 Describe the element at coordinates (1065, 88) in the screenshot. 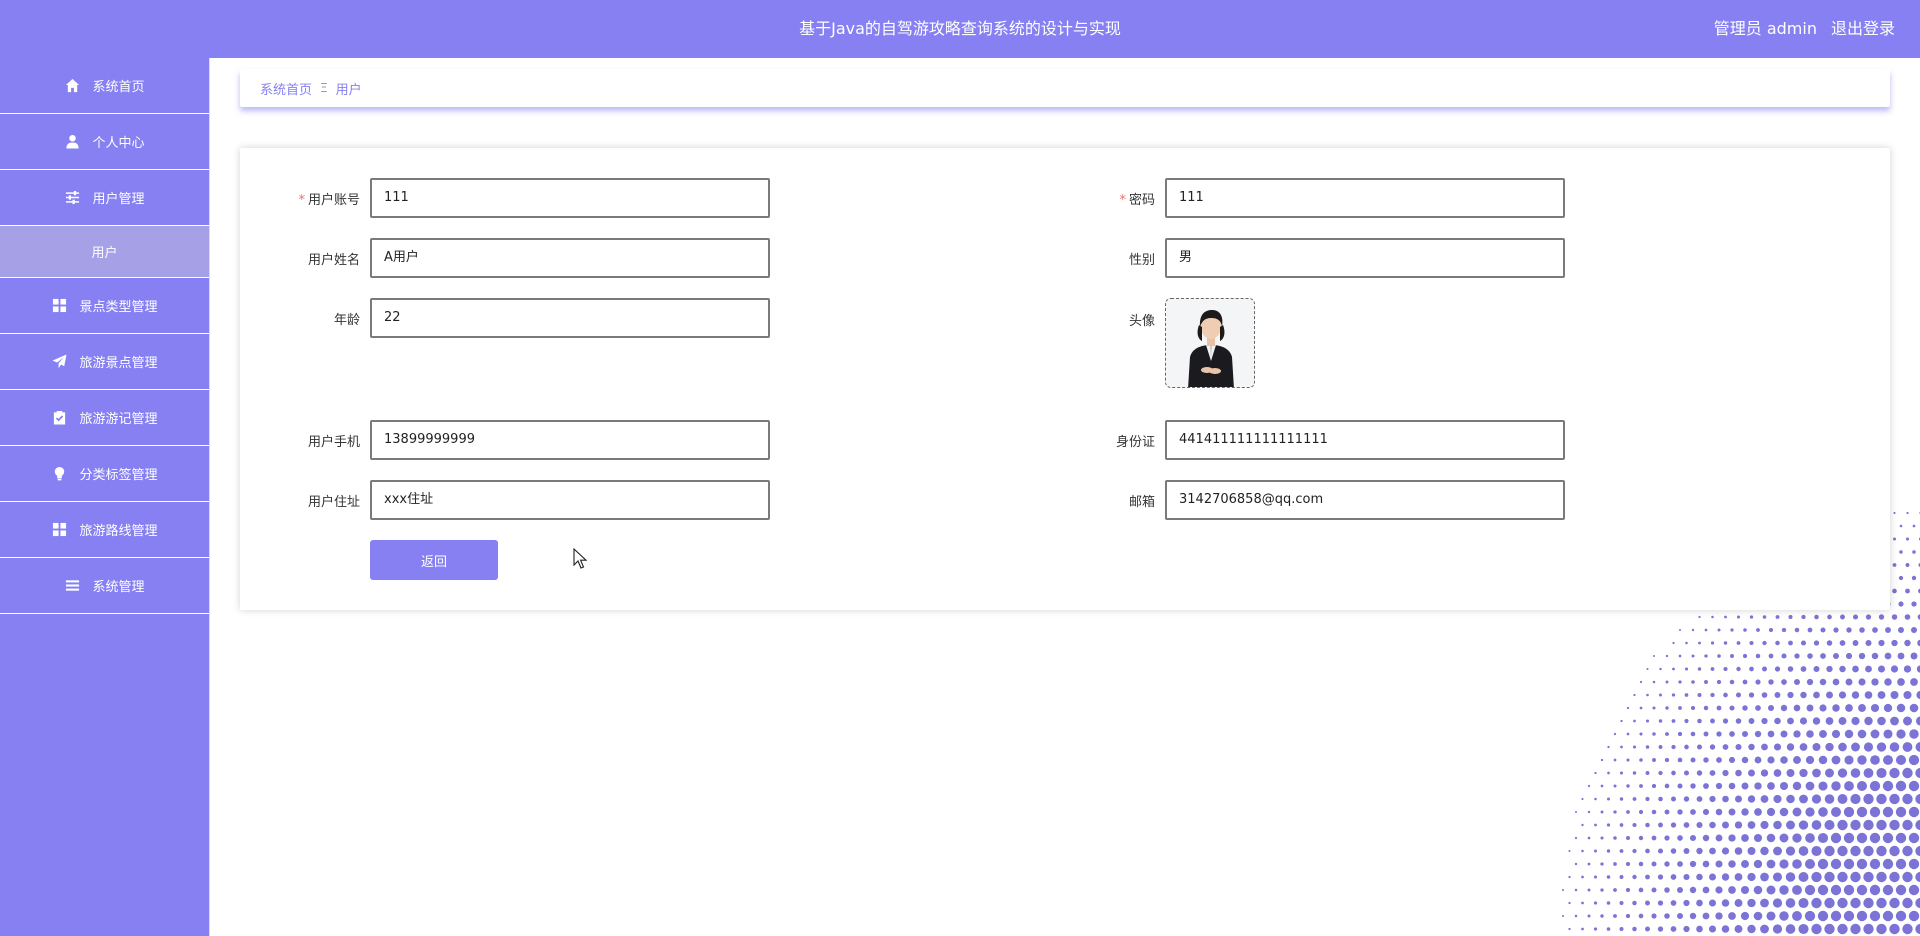

I see `breadcrumb: 系统首页 Ξ 用户` at that location.